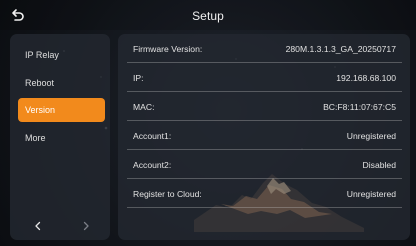  I want to click on sidebar-item-more: More, so click(61, 138).